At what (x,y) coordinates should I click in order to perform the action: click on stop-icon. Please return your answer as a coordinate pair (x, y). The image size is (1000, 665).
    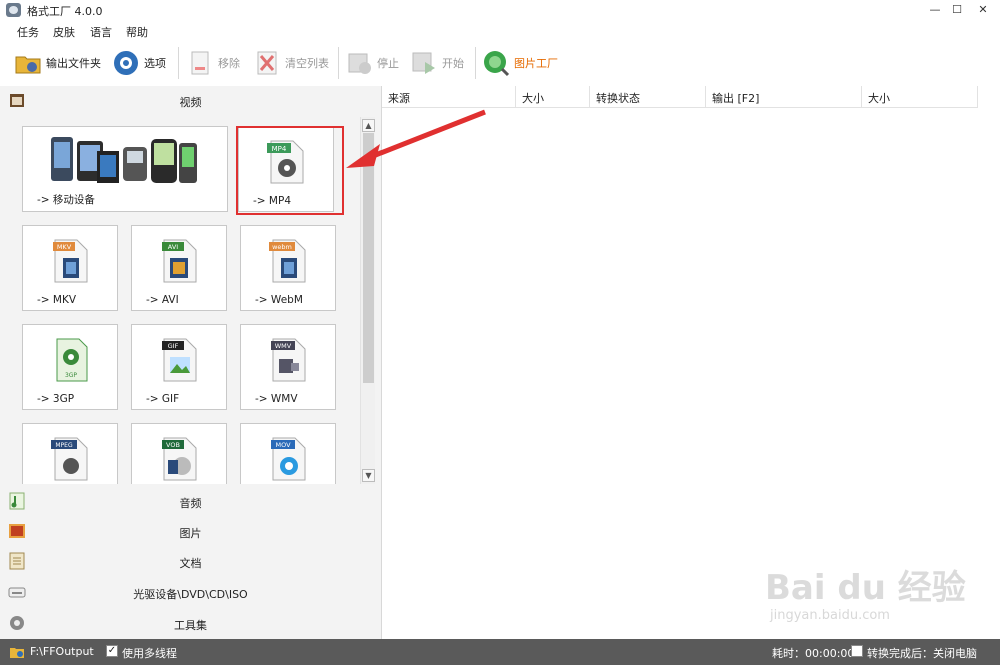
    Looking at the image, I should click on (359, 63).